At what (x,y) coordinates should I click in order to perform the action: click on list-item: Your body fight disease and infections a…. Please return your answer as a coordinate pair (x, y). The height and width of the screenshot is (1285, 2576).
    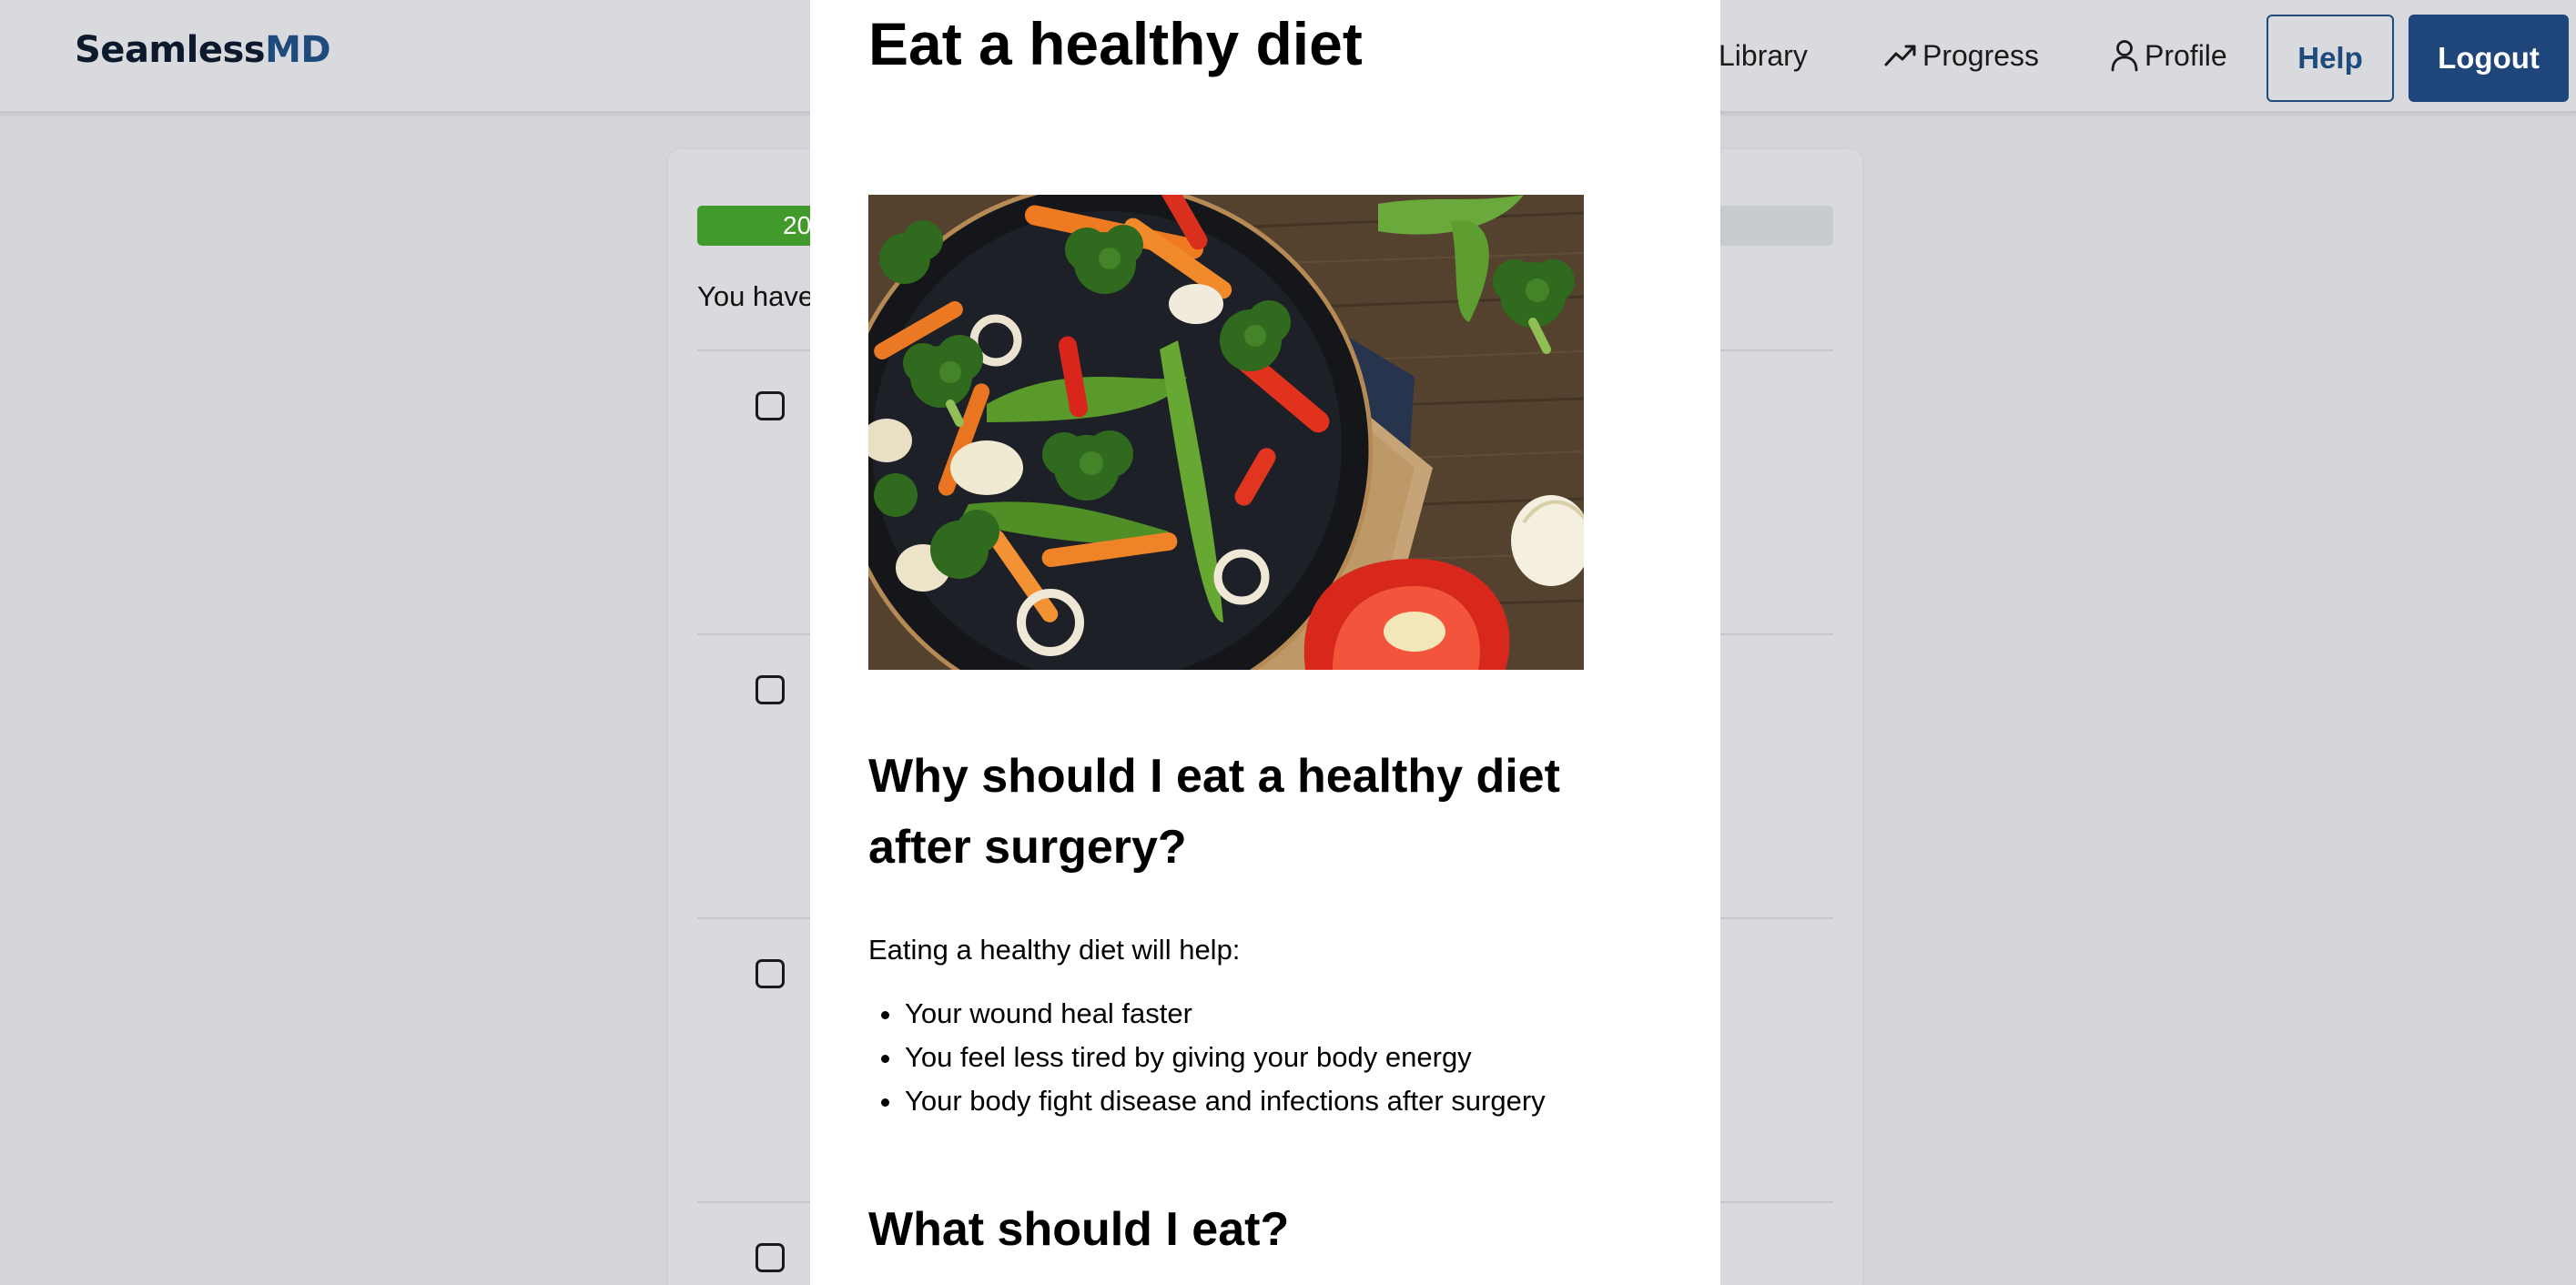
    Looking at the image, I should click on (1207, 1101).